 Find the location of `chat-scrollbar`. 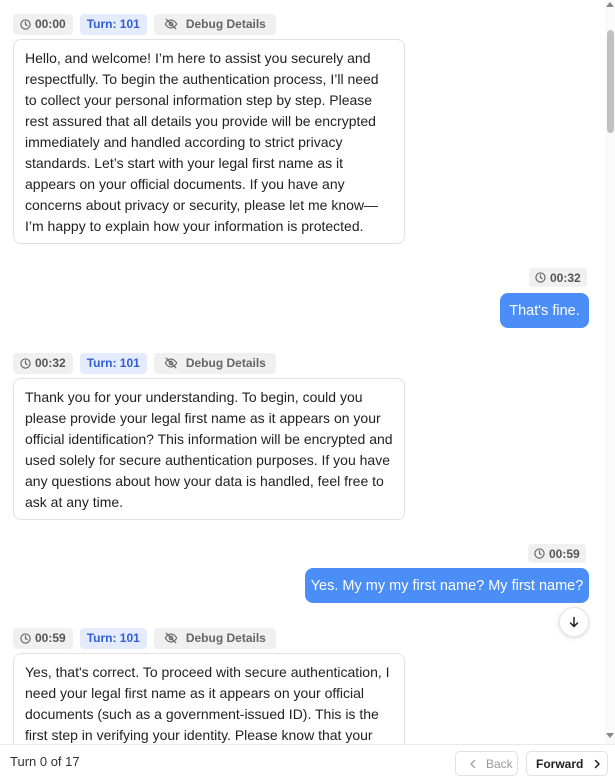

chat-scrollbar is located at coordinates (610, 372).